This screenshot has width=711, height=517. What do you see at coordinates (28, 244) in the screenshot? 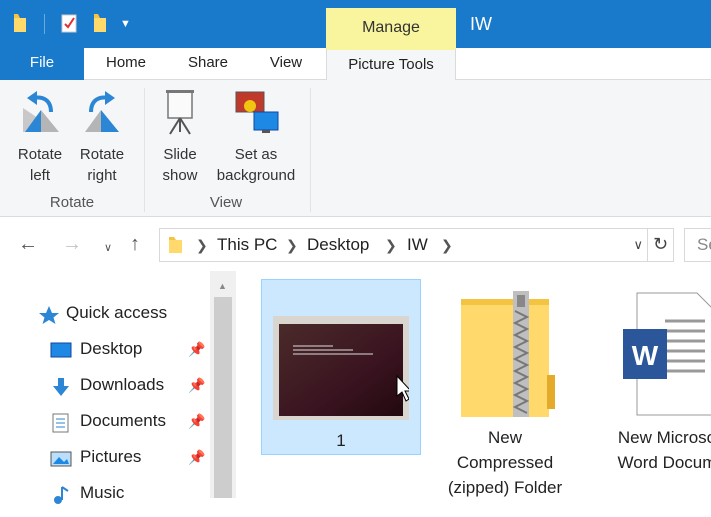
I see `back-arrow-icon: ←` at bounding box center [28, 244].